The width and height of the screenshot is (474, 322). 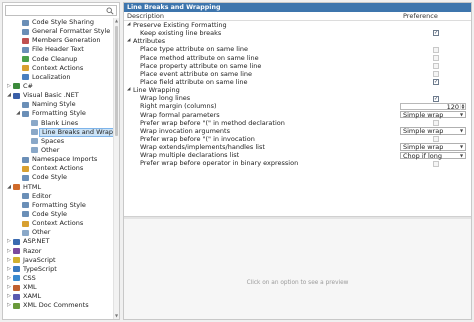 I want to click on tree-item-c: ▷ C#, so click(x=58, y=86).